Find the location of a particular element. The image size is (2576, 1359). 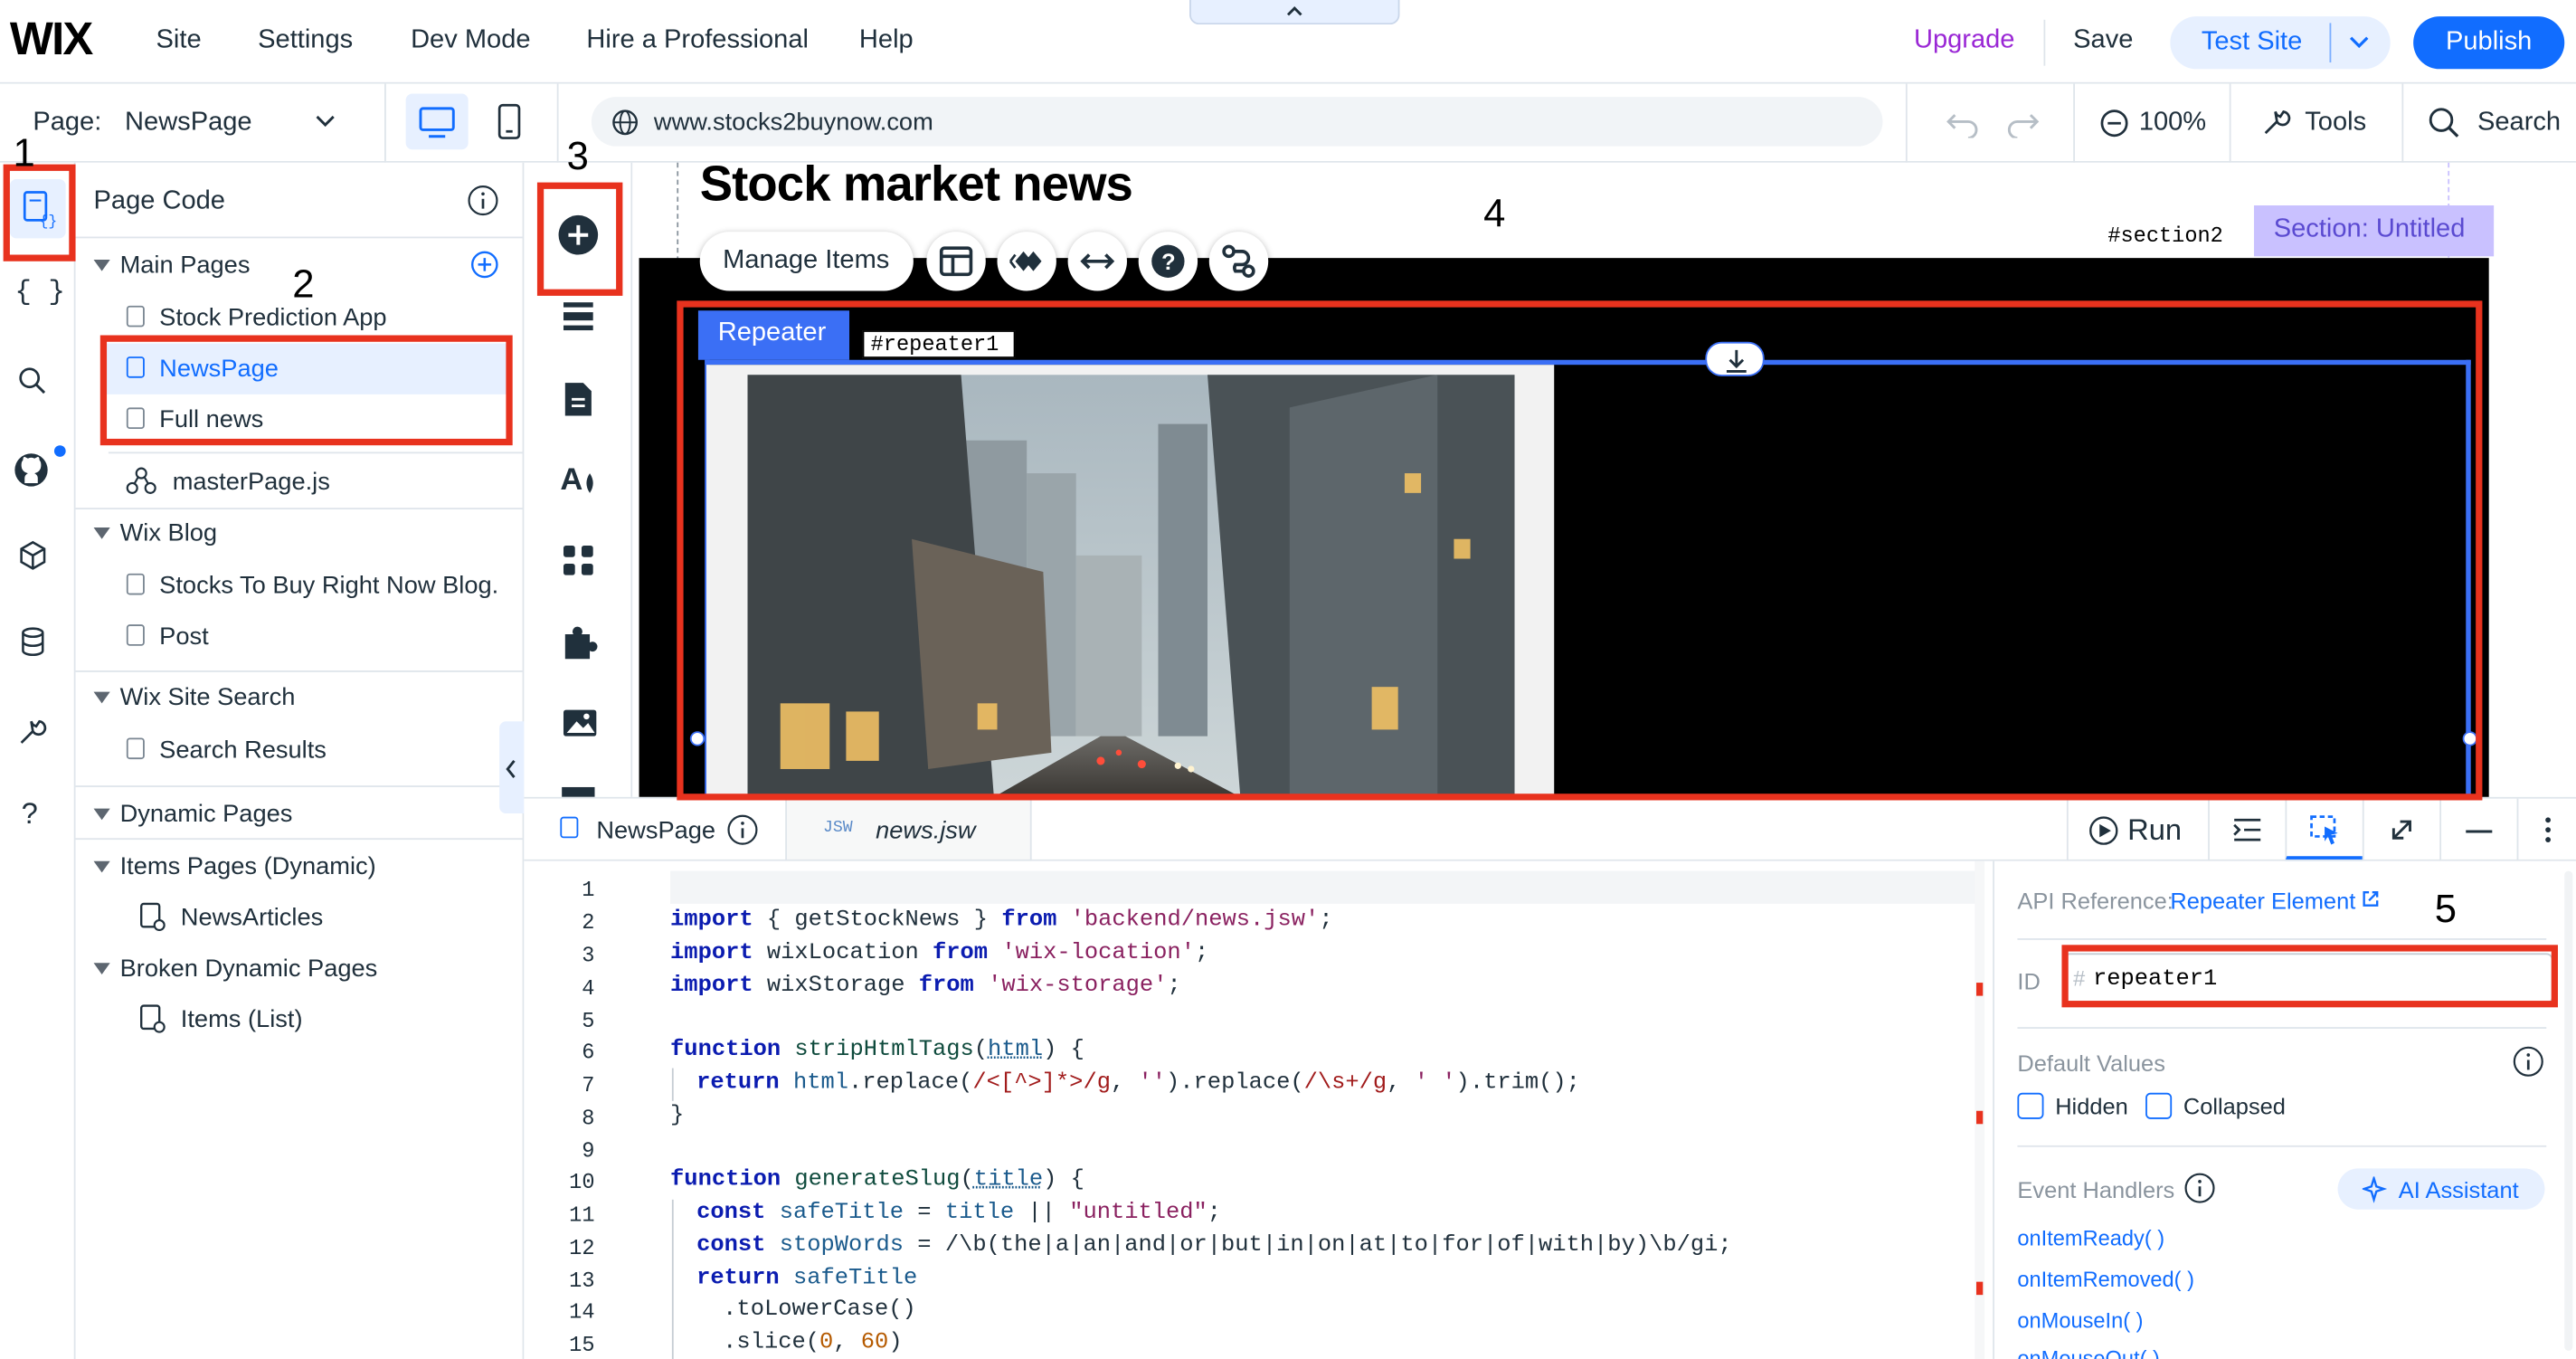

publish-button: Publish is located at coordinates (2489, 43).